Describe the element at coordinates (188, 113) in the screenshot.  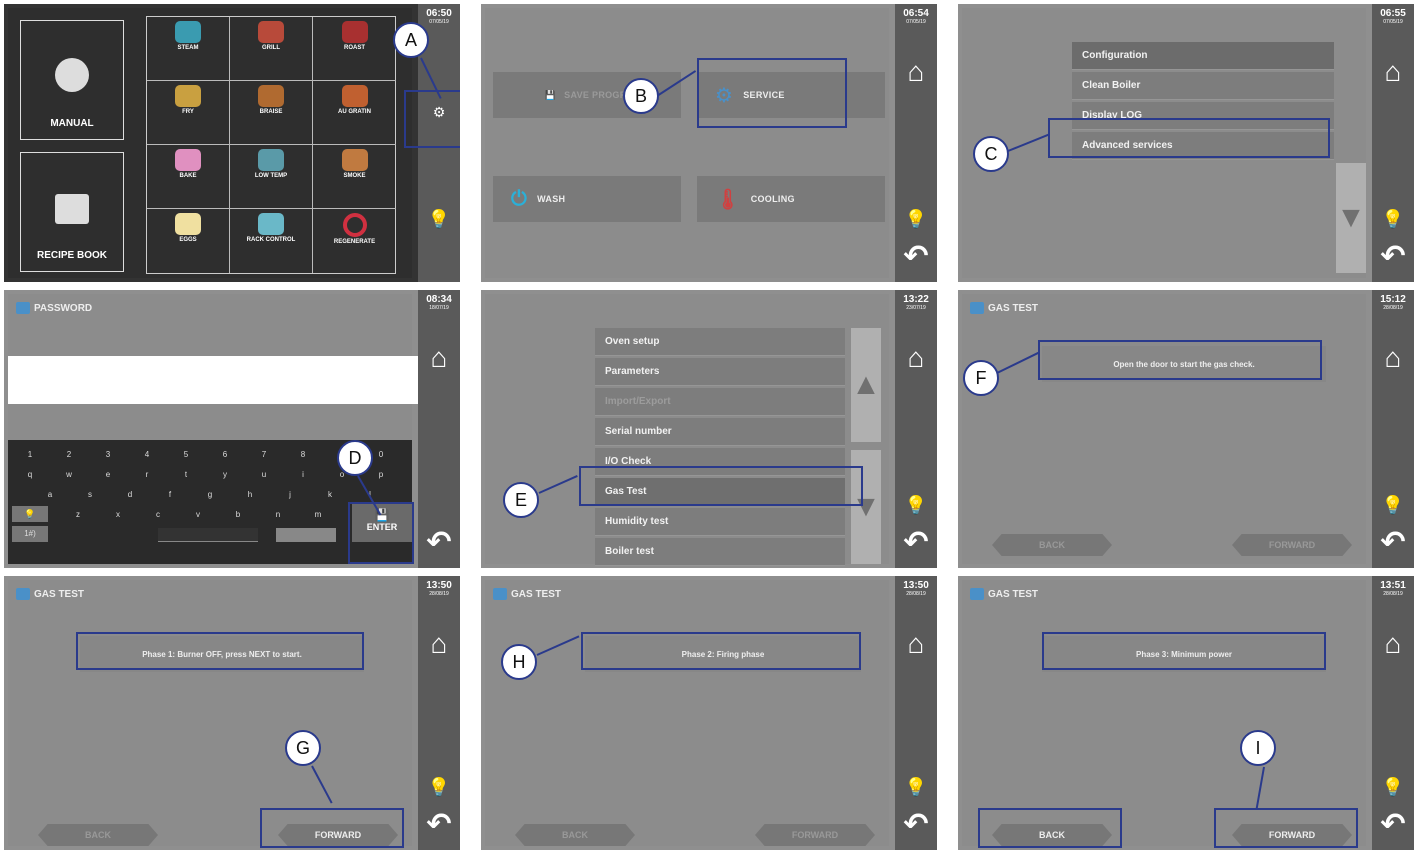
I see `mode-fry: FRY` at that location.